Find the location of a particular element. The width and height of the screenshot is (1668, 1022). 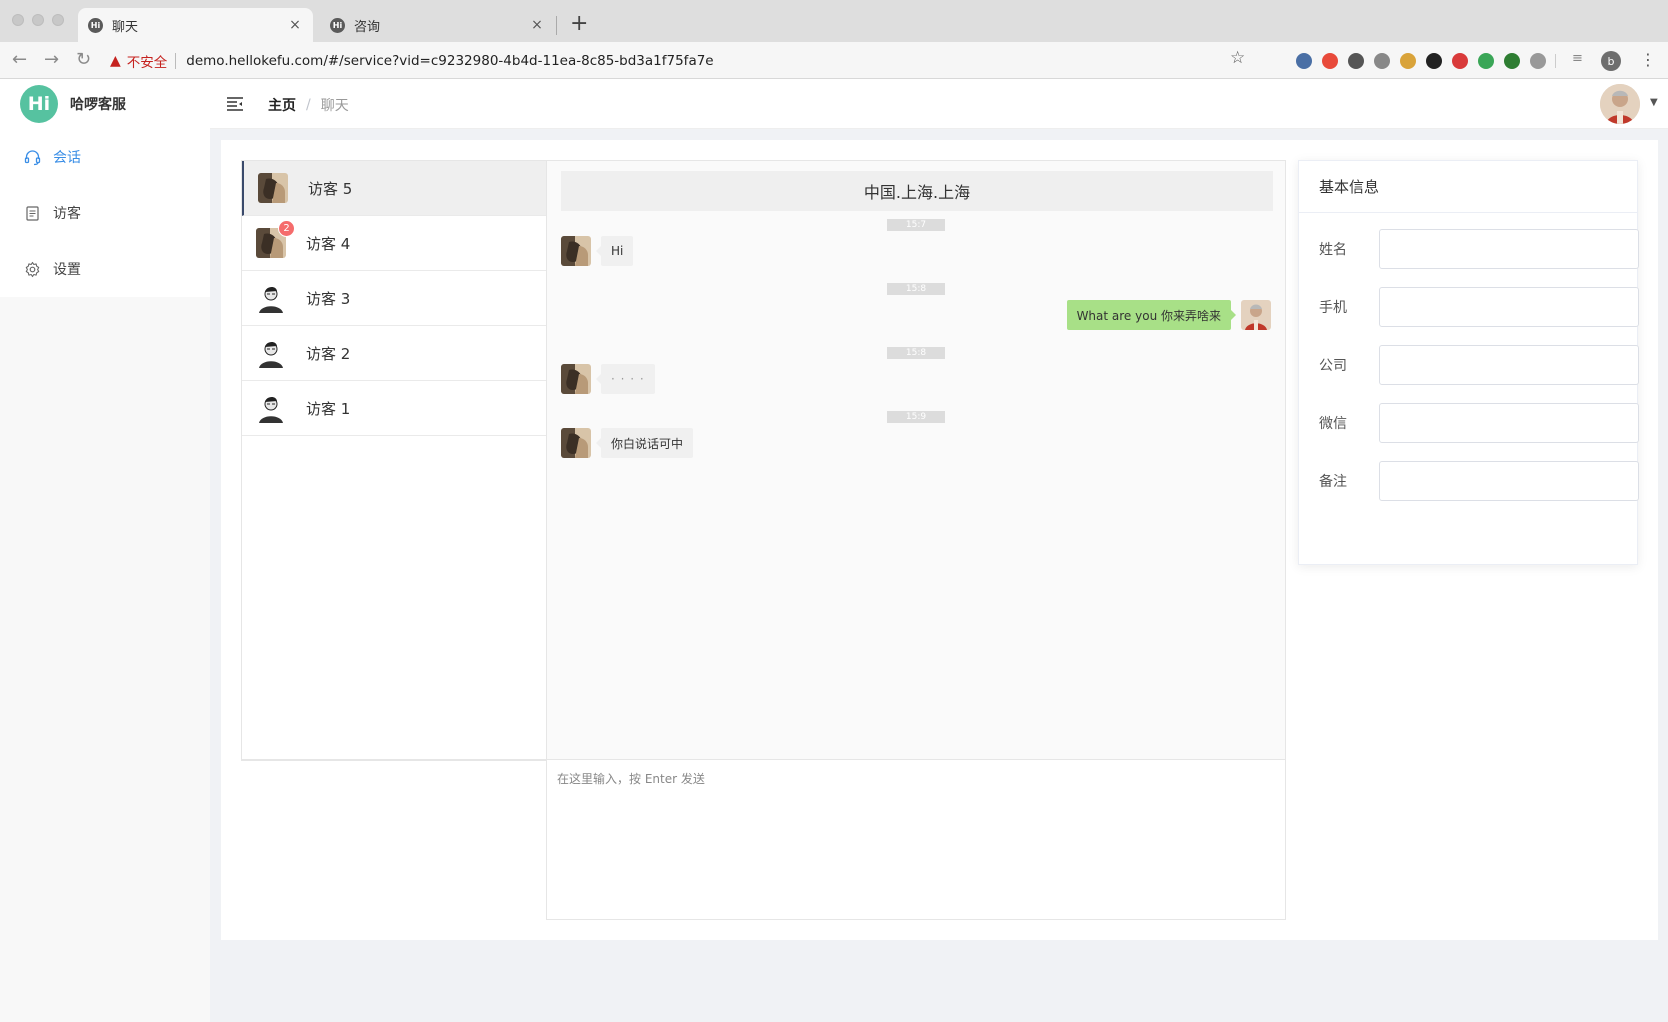

field-phone: 手机 is located at coordinates (1479, 307).